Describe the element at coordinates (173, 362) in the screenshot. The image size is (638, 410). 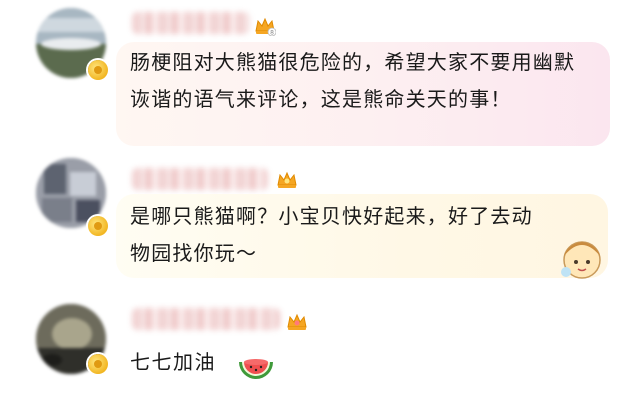
I see `comment-text: 七七加油` at that location.